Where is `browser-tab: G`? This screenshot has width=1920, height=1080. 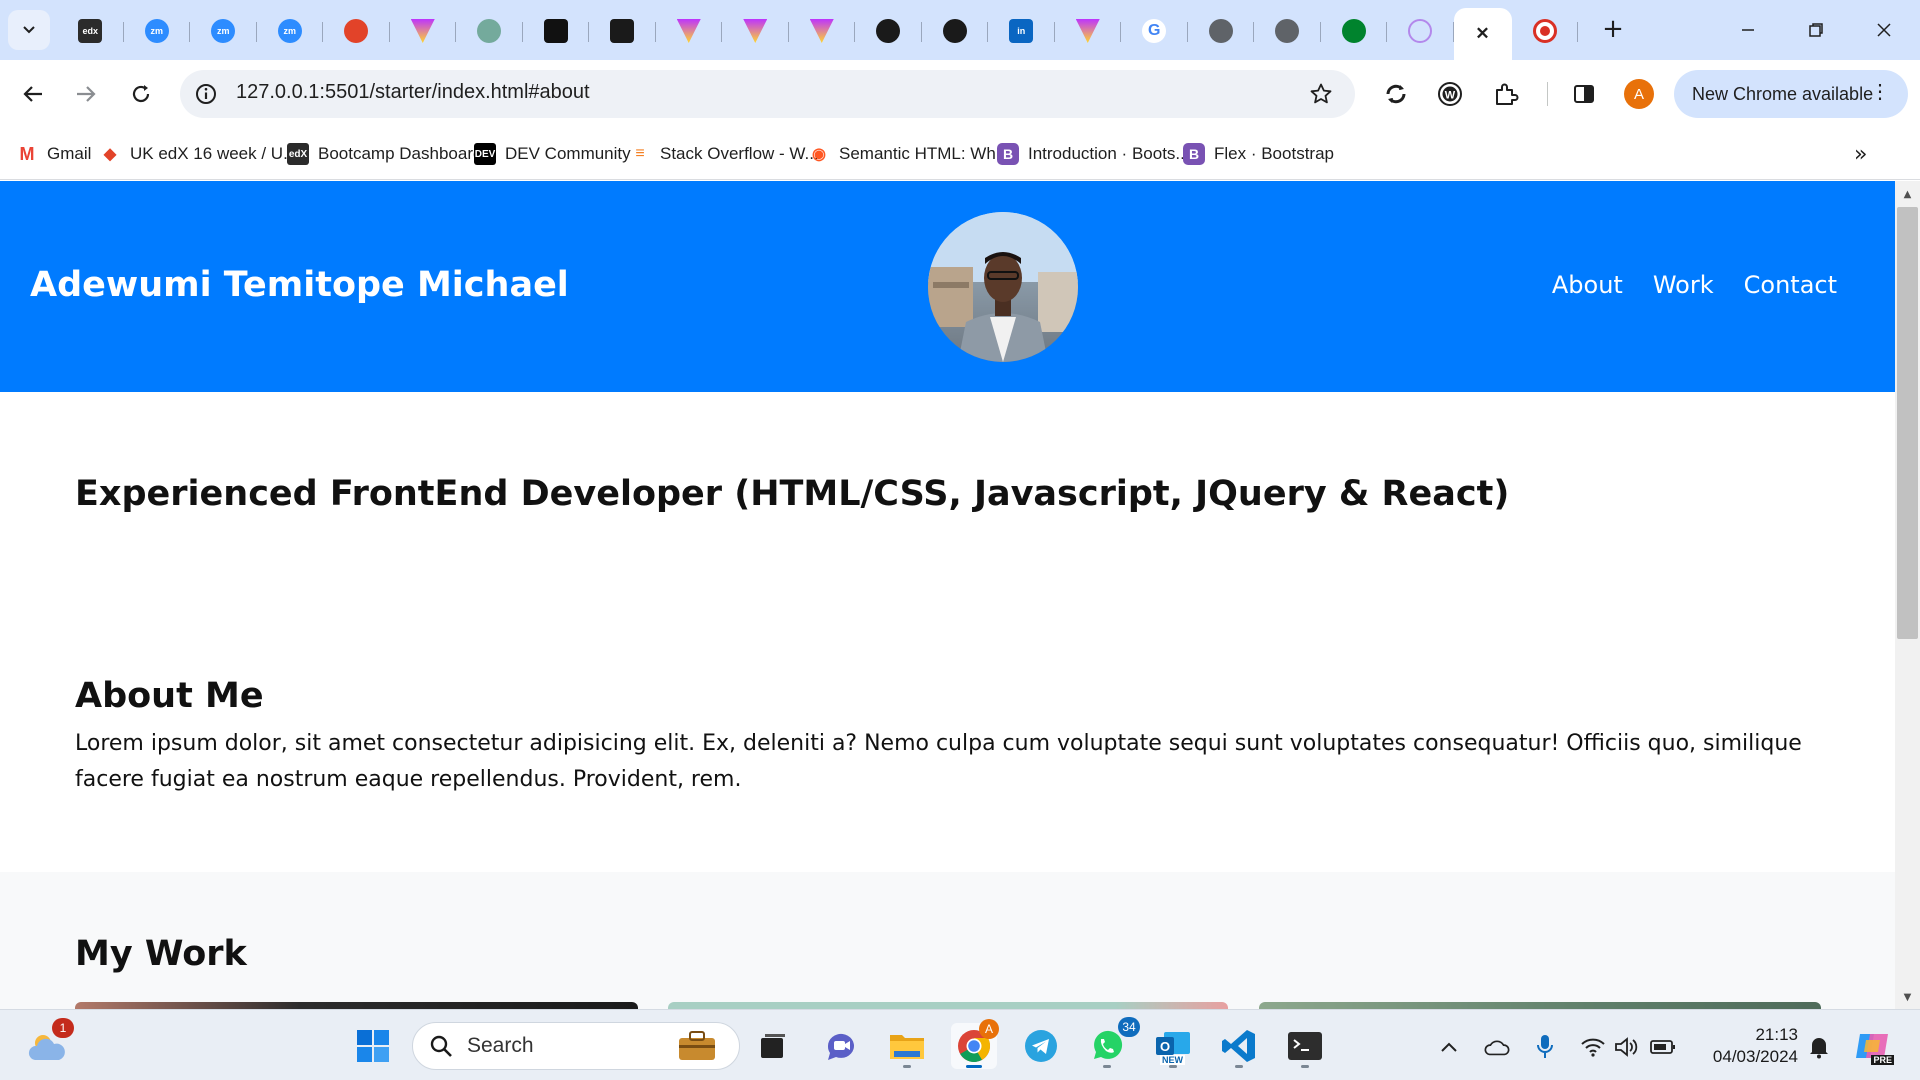 browser-tab: G is located at coordinates (1154, 31).